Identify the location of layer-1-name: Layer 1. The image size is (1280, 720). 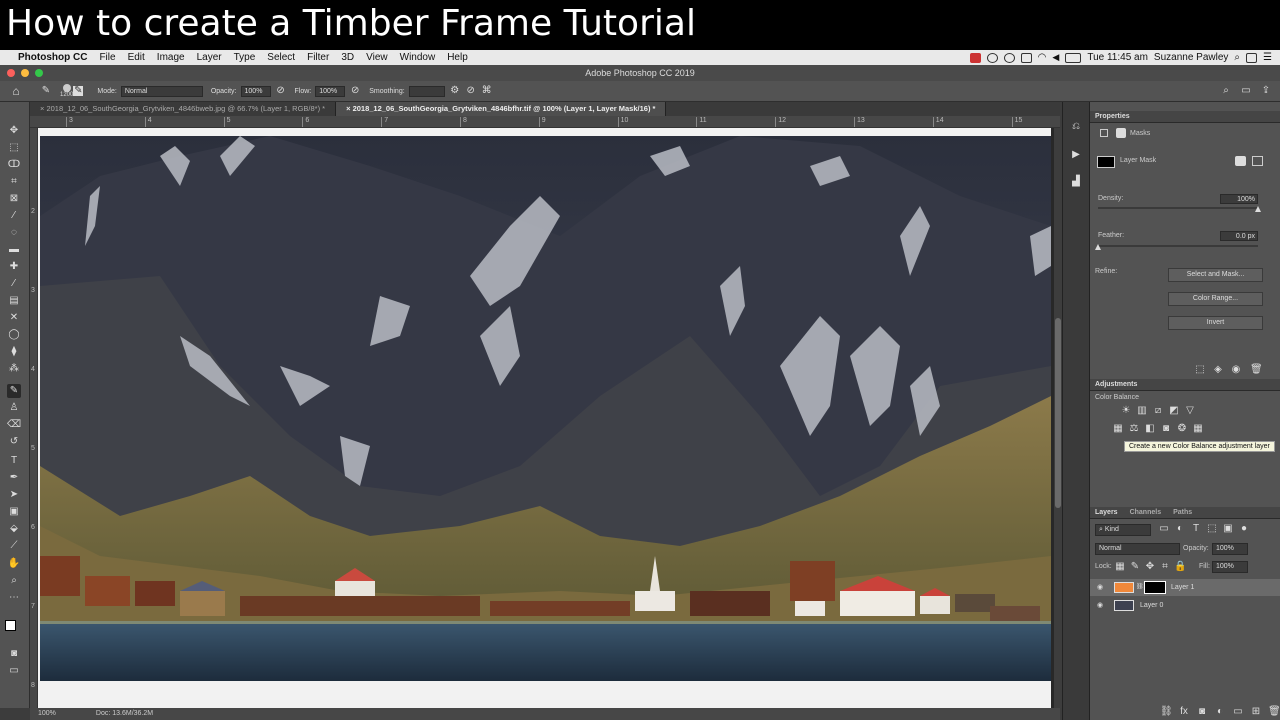
(1182, 587).